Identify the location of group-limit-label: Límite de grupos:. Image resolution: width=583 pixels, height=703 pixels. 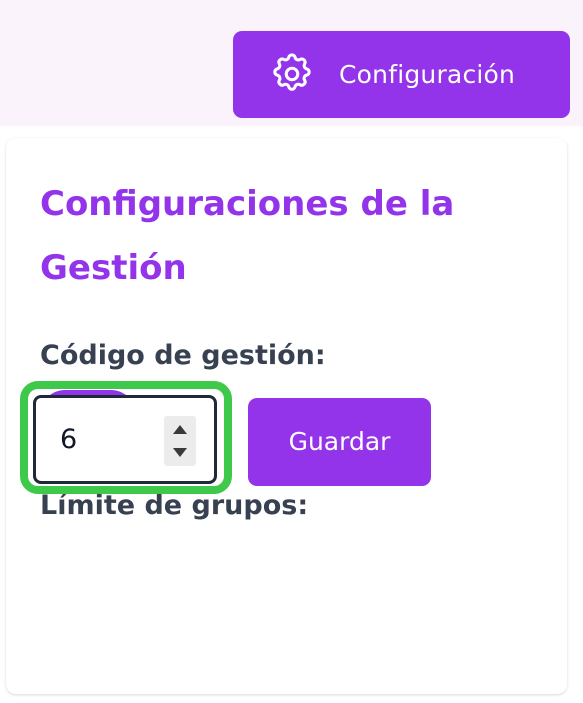
(174, 505).